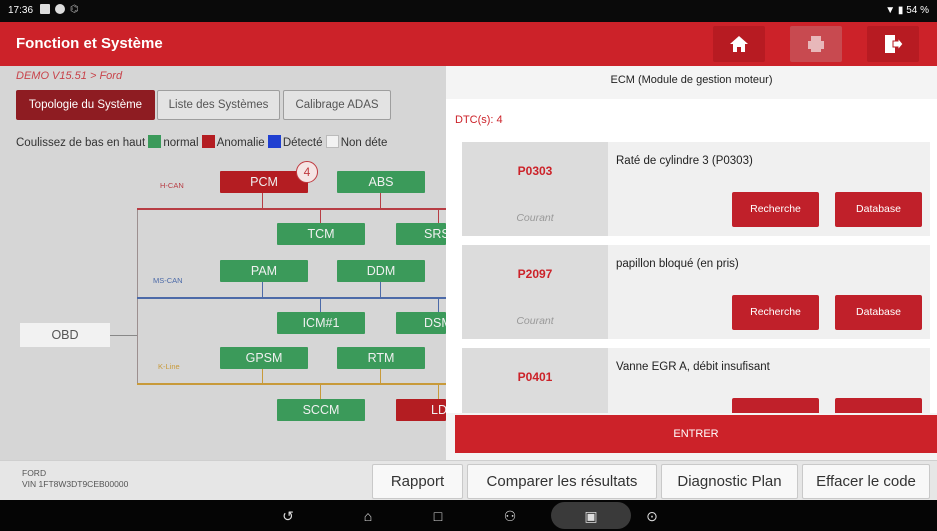  What do you see at coordinates (468, 515) in the screenshot?
I see `android-nav-bar` at bounding box center [468, 515].